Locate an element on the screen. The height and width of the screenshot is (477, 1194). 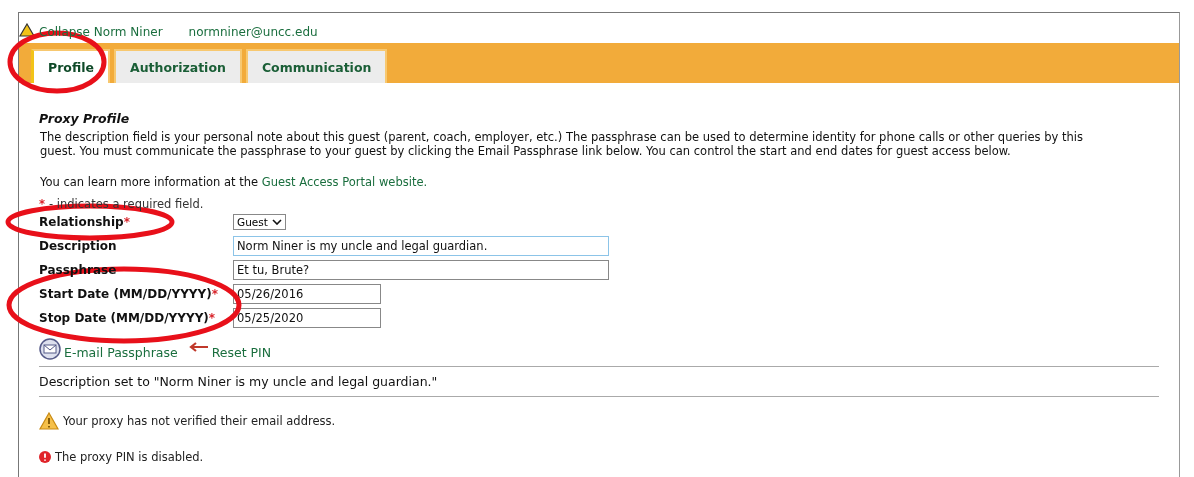
relationship-select: Guest is located at coordinates (259, 222).